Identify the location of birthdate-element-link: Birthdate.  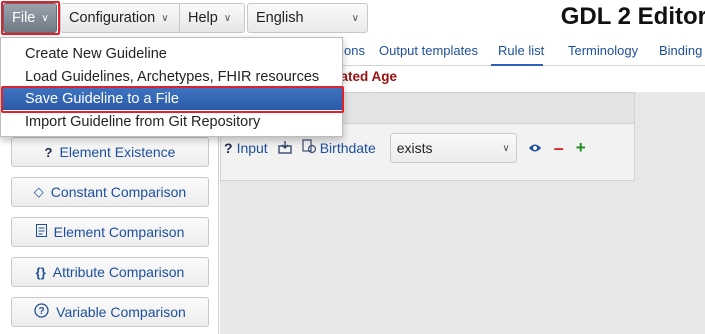
(348, 148).